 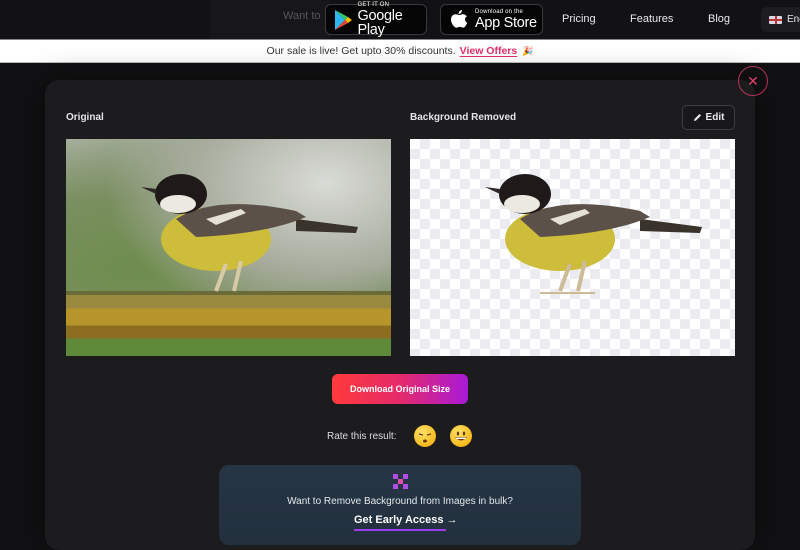 I want to click on google-play-label: Google Play, so click(x=380, y=22).